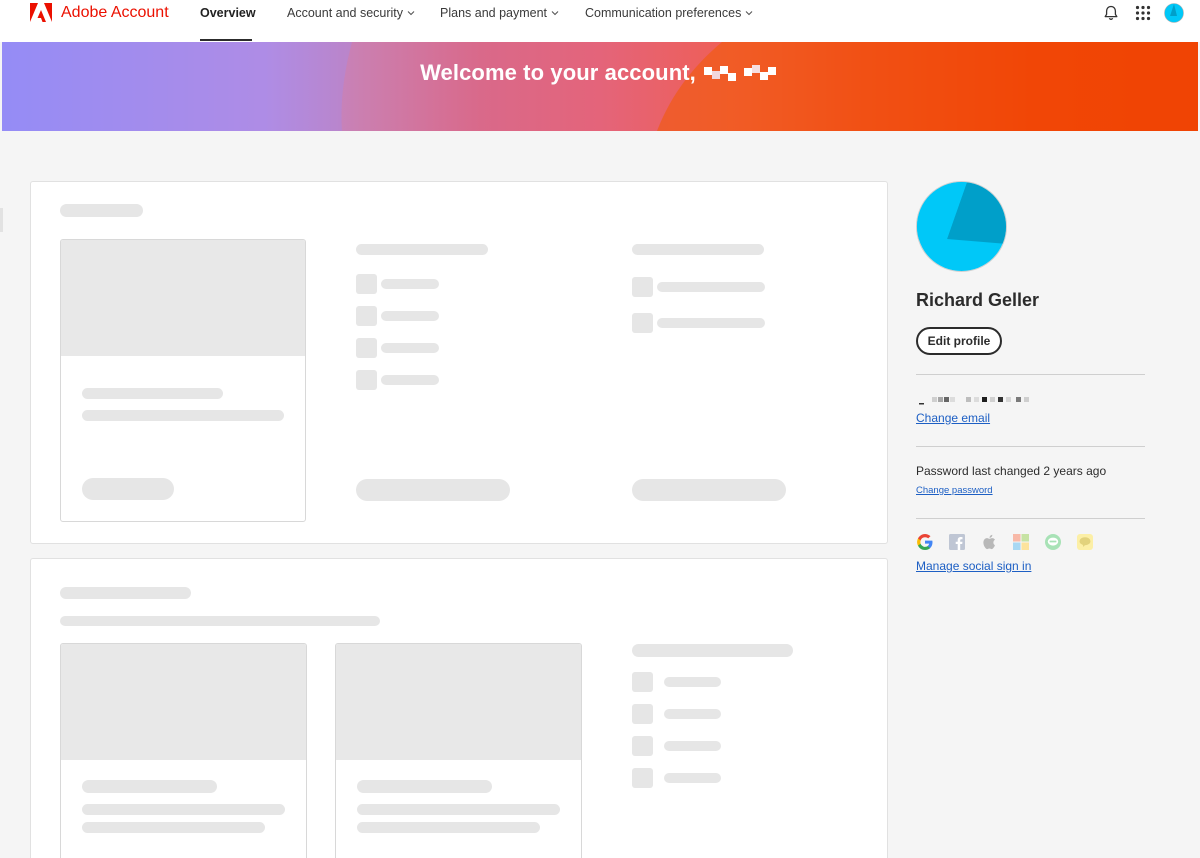 The image size is (1200, 858). What do you see at coordinates (1143, 13) in the screenshot?
I see `app-grid-icon` at bounding box center [1143, 13].